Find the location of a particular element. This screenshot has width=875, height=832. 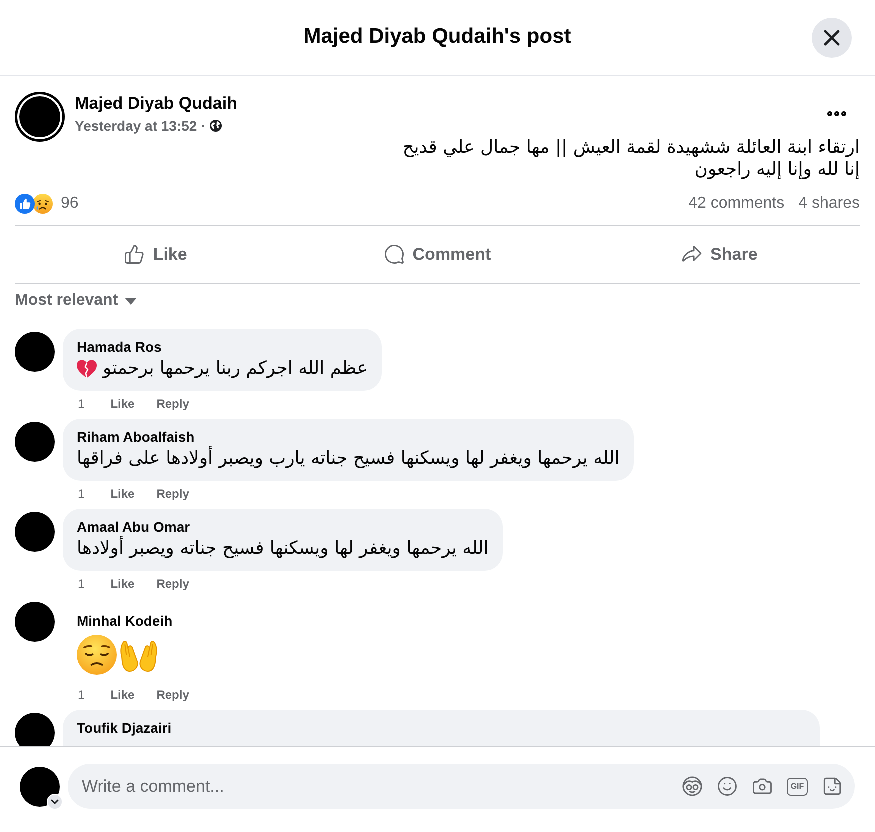

author-name: Majed Diyab Qudaih is located at coordinates (156, 104).